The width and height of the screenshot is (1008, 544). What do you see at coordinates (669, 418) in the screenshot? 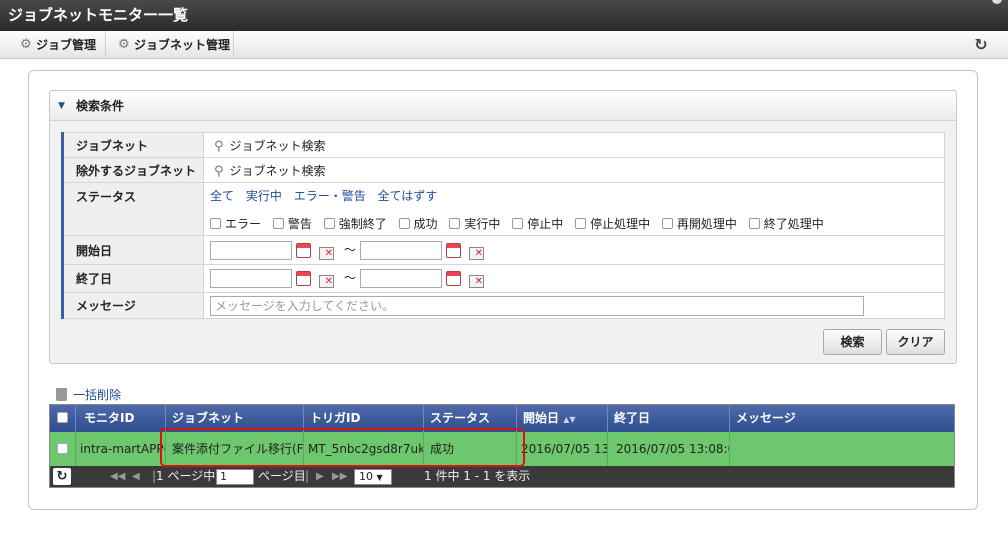
I see `column-header-end-date: 終了日` at bounding box center [669, 418].